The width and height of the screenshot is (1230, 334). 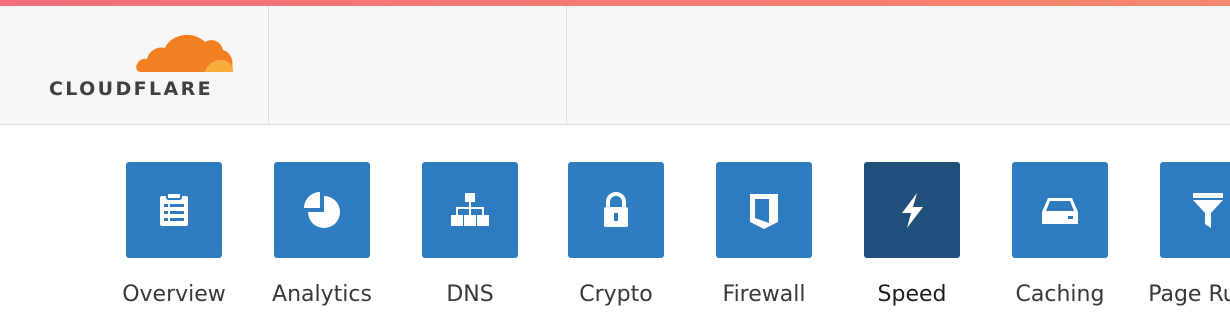 I want to click on clipboard-list-icon, so click(x=174, y=209).